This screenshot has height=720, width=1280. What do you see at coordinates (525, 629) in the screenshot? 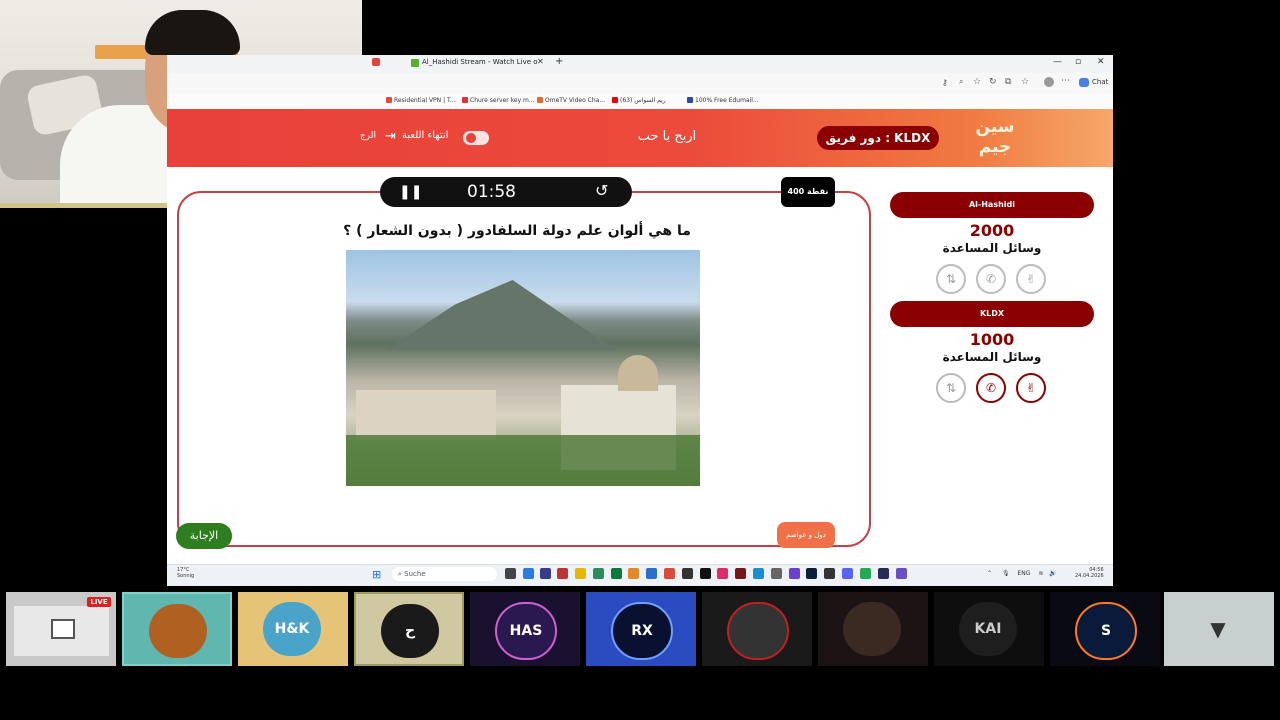
I see `stream-thumbnail: HAS` at bounding box center [525, 629].